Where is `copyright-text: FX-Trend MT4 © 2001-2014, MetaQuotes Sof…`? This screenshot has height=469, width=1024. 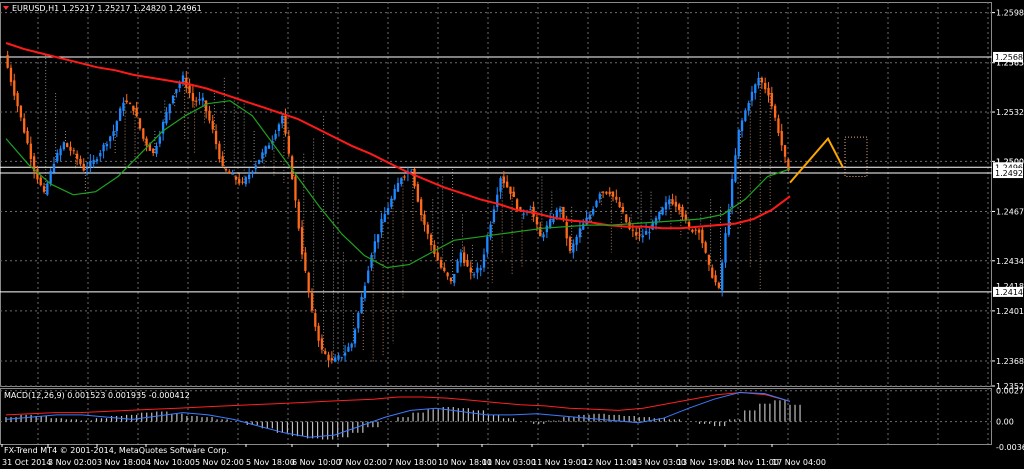 copyright-text: FX-Trend MT4 © 2001-2014, MetaQuotes Sof… is located at coordinates (116, 450).